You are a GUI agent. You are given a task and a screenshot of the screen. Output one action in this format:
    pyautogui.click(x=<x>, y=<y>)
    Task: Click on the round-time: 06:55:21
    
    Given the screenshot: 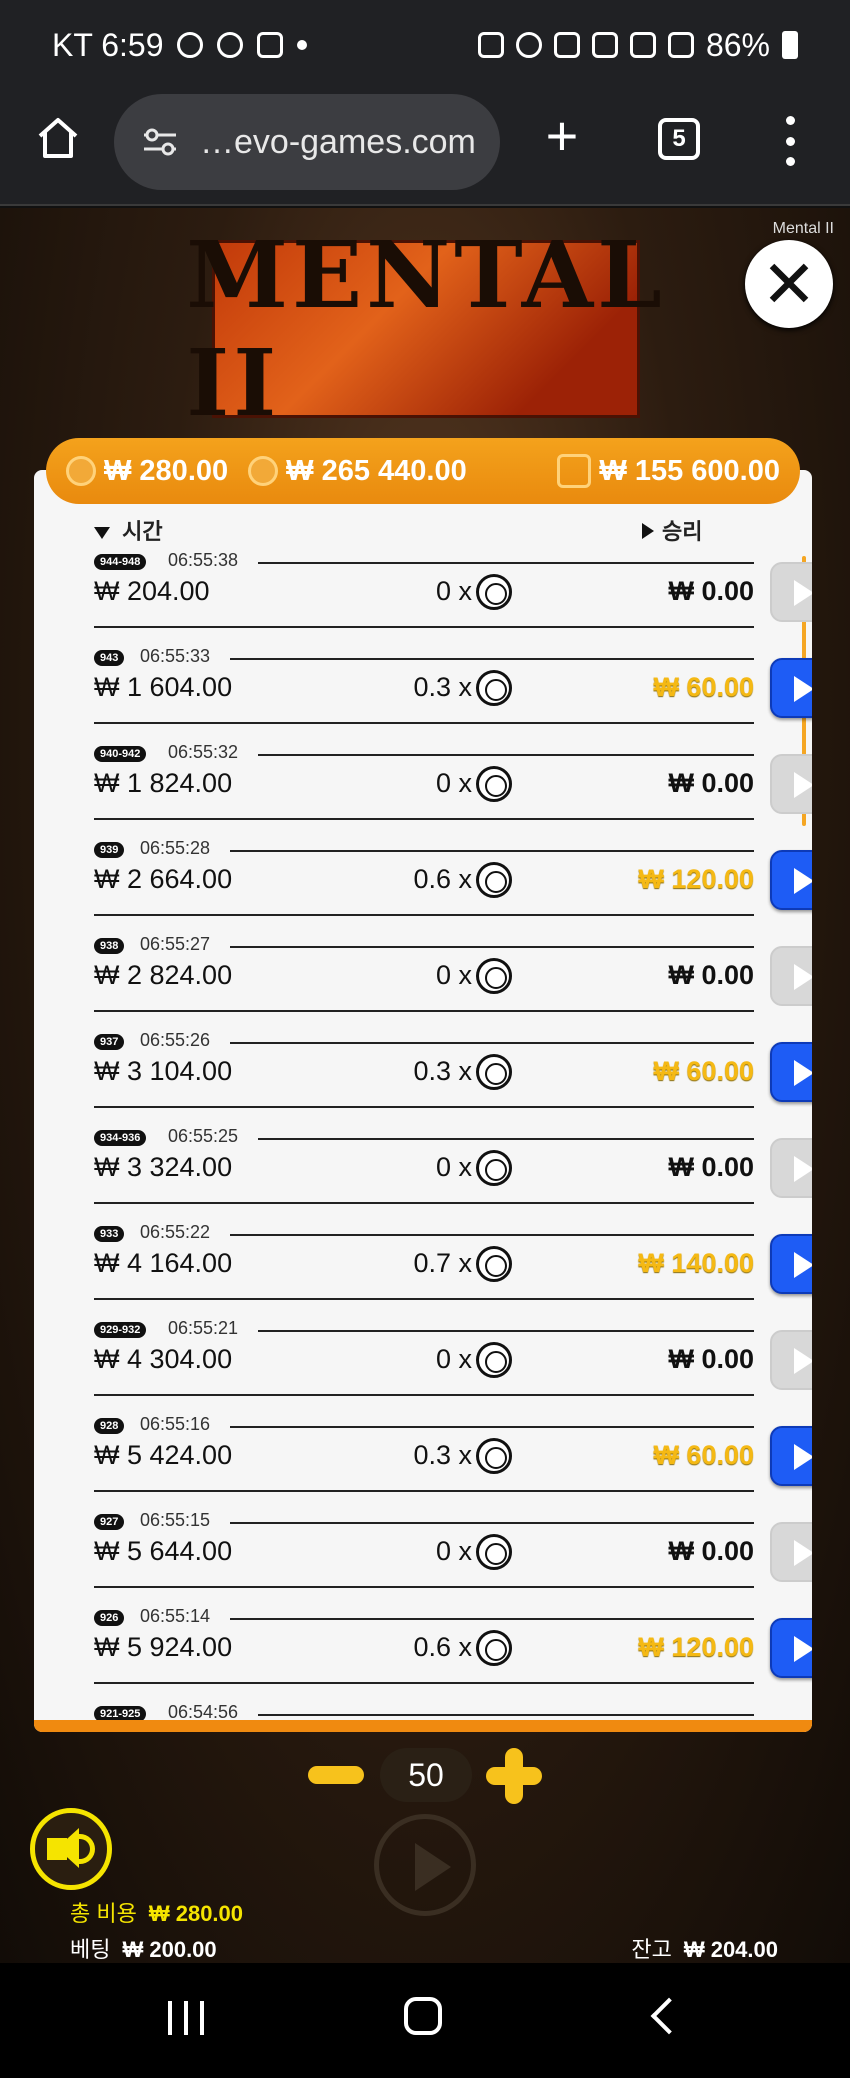 What is the action you would take?
    pyautogui.click(x=203, y=1328)
    